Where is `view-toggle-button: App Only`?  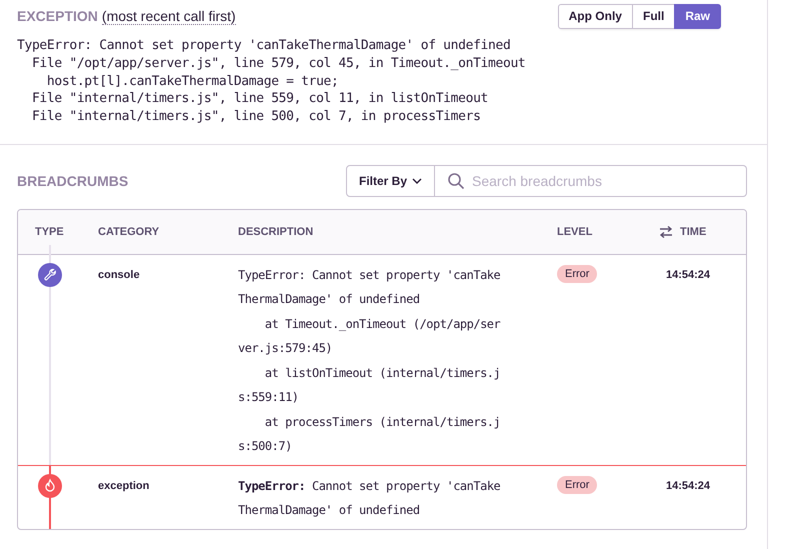 view-toggle-button: App Only is located at coordinates (595, 16).